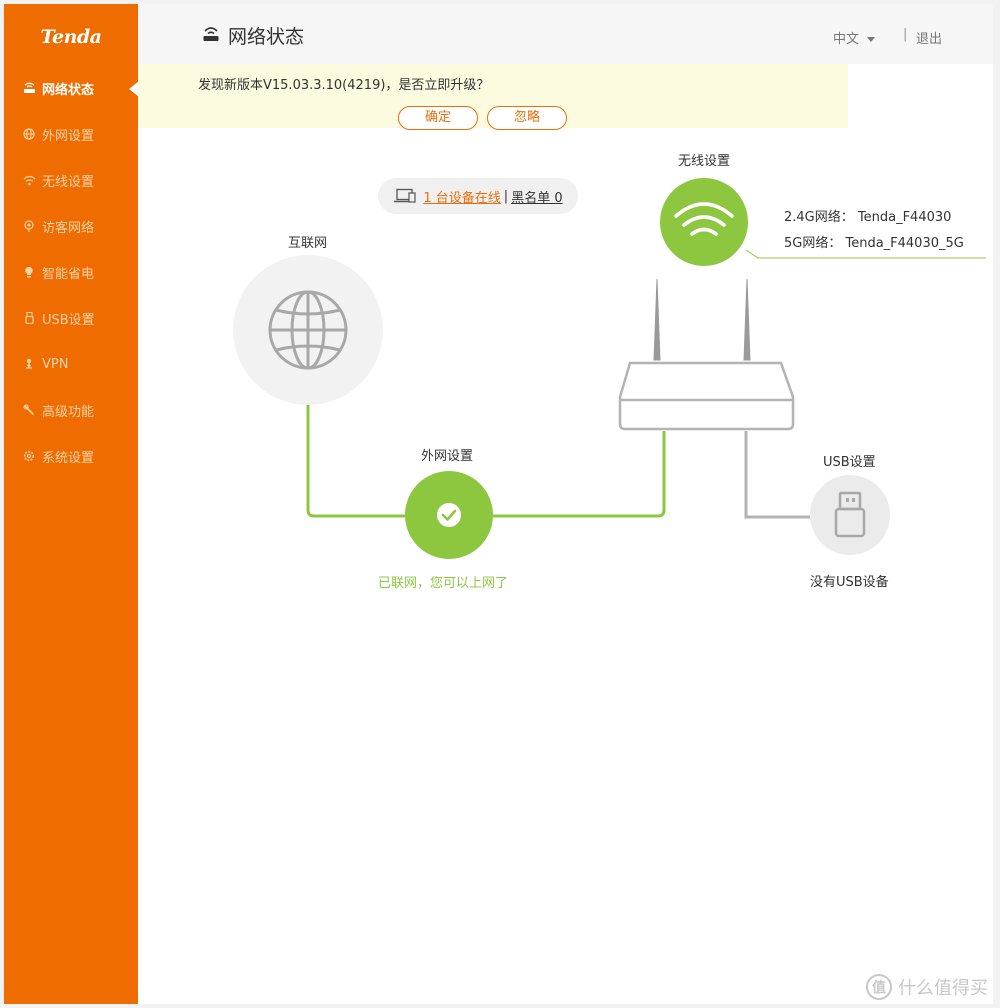 The height and width of the screenshot is (1008, 1000). What do you see at coordinates (29, 88) in the screenshot?
I see `router-icon` at bounding box center [29, 88].